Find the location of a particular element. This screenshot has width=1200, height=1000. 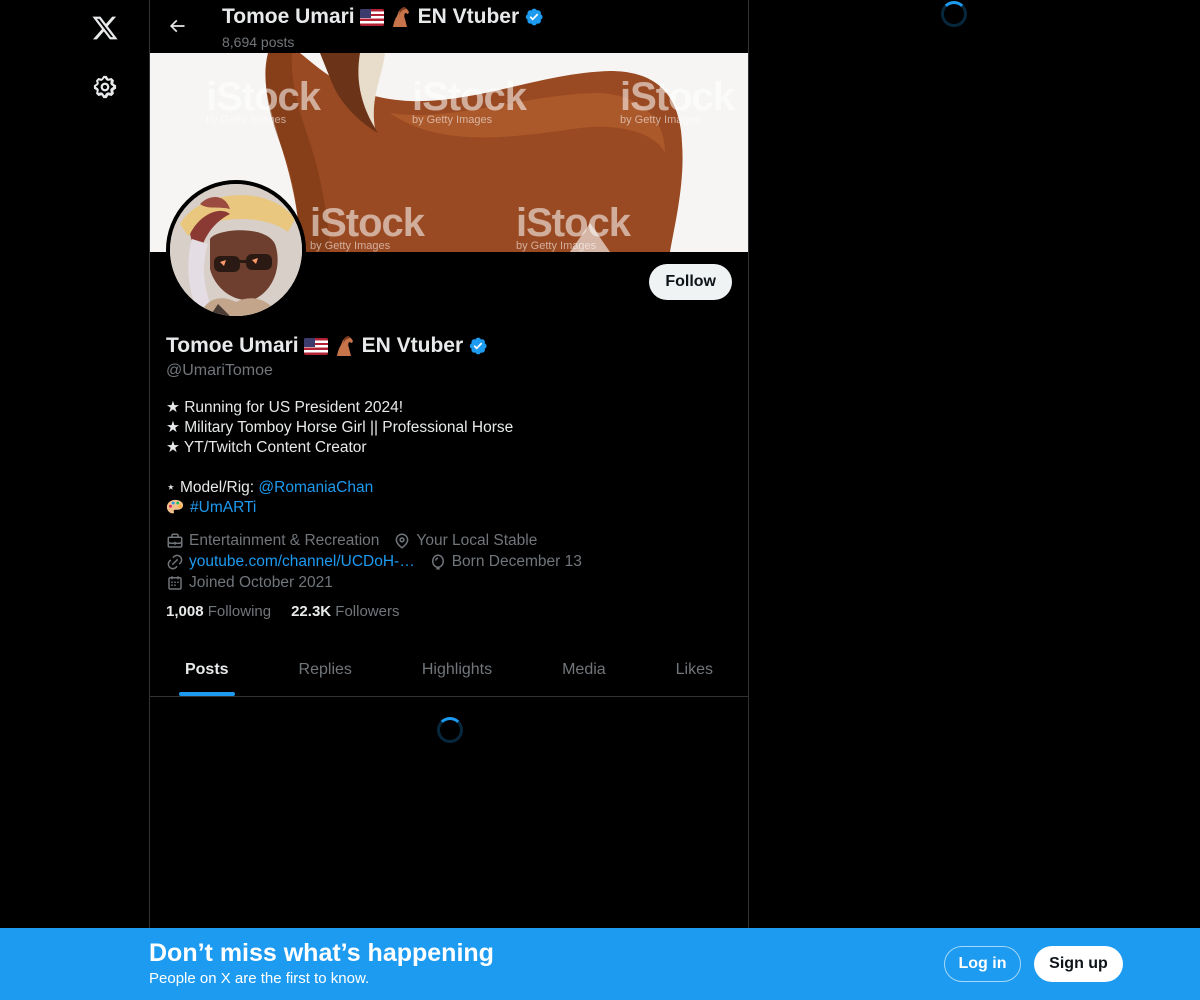

profile-avatar is located at coordinates (236, 250).